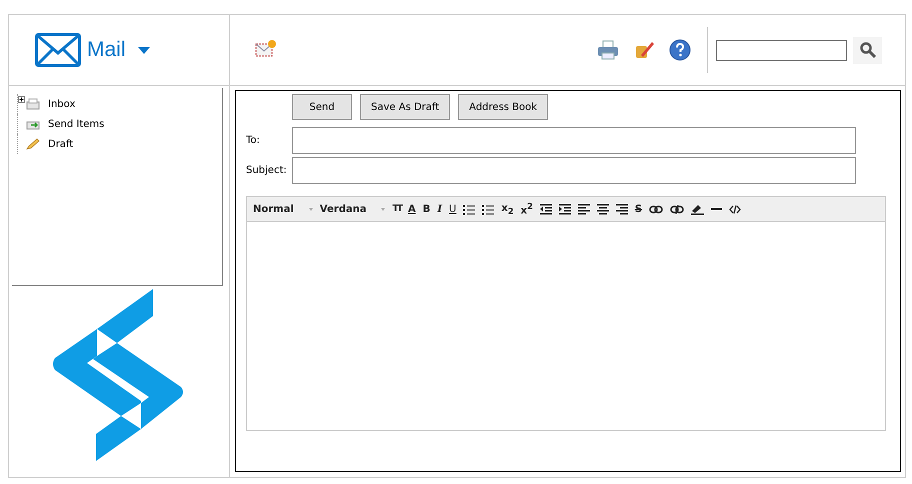  Describe the element at coordinates (439, 209) in the screenshot. I see `italic-tool: I` at that location.